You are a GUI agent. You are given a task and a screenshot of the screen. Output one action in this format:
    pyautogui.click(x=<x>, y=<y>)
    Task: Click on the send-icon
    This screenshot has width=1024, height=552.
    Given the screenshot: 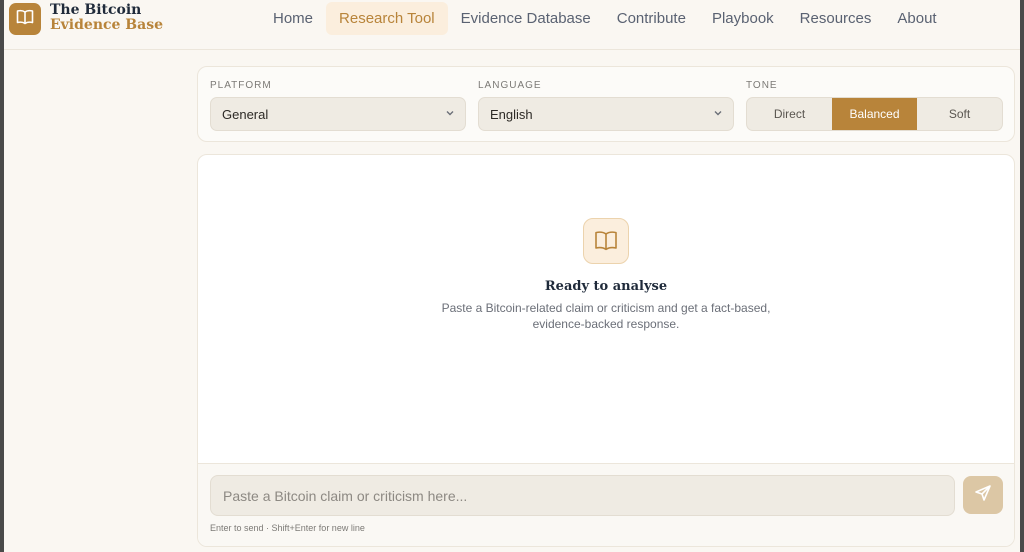 What is the action you would take?
    pyautogui.click(x=983, y=495)
    